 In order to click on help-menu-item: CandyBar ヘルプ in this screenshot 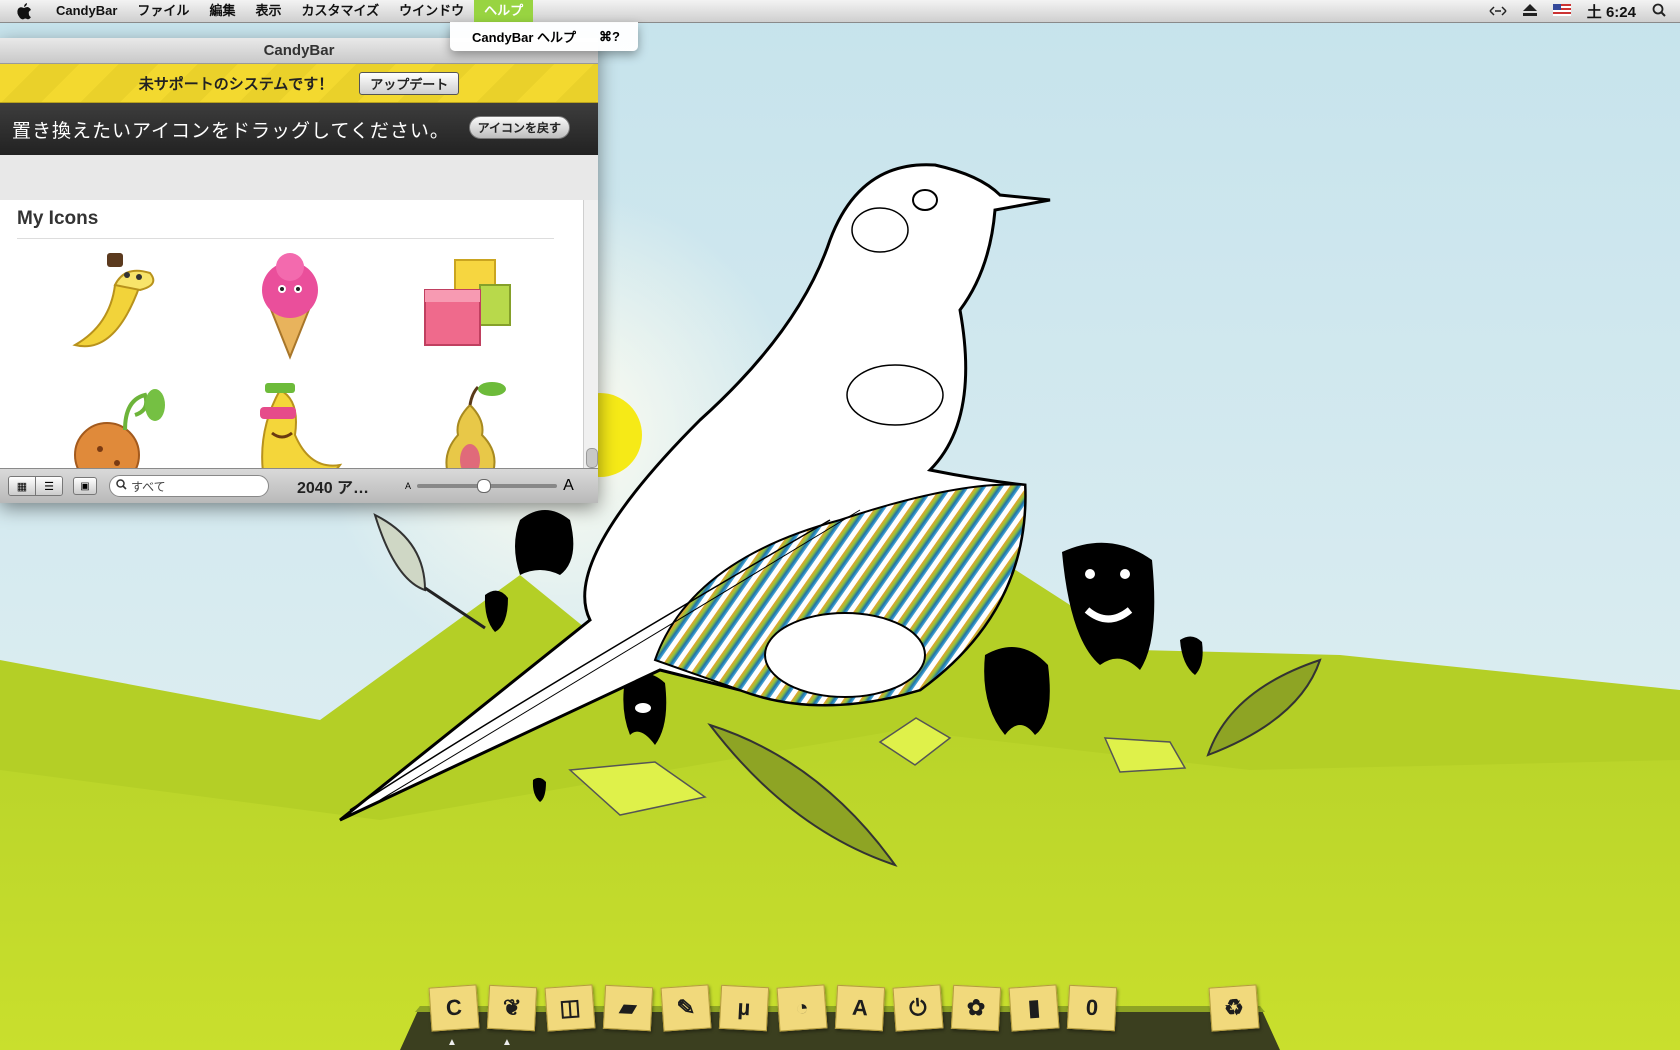, I will do `click(524, 36)`.